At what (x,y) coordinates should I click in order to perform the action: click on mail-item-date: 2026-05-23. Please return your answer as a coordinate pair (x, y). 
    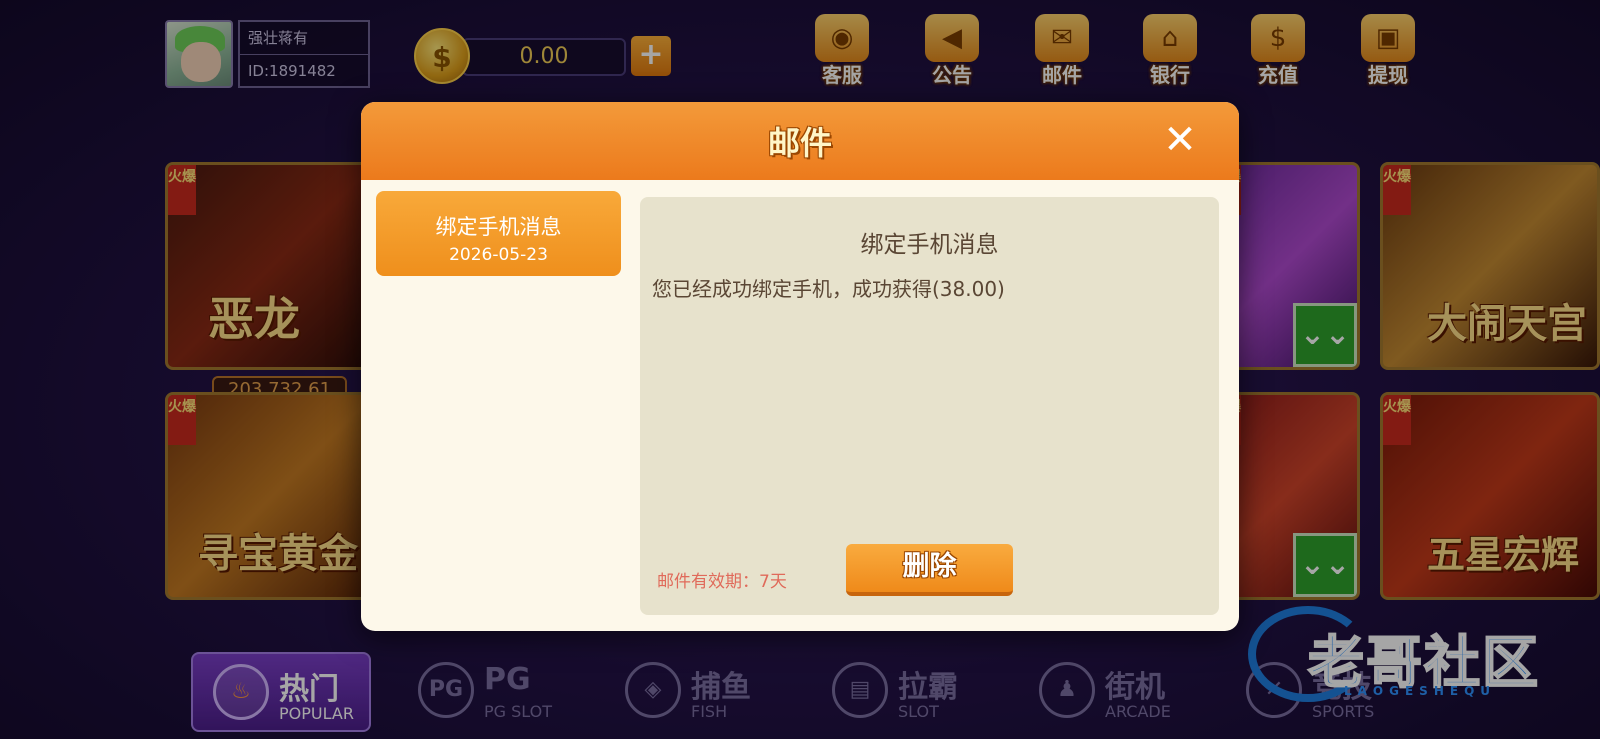
    Looking at the image, I should click on (498, 255).